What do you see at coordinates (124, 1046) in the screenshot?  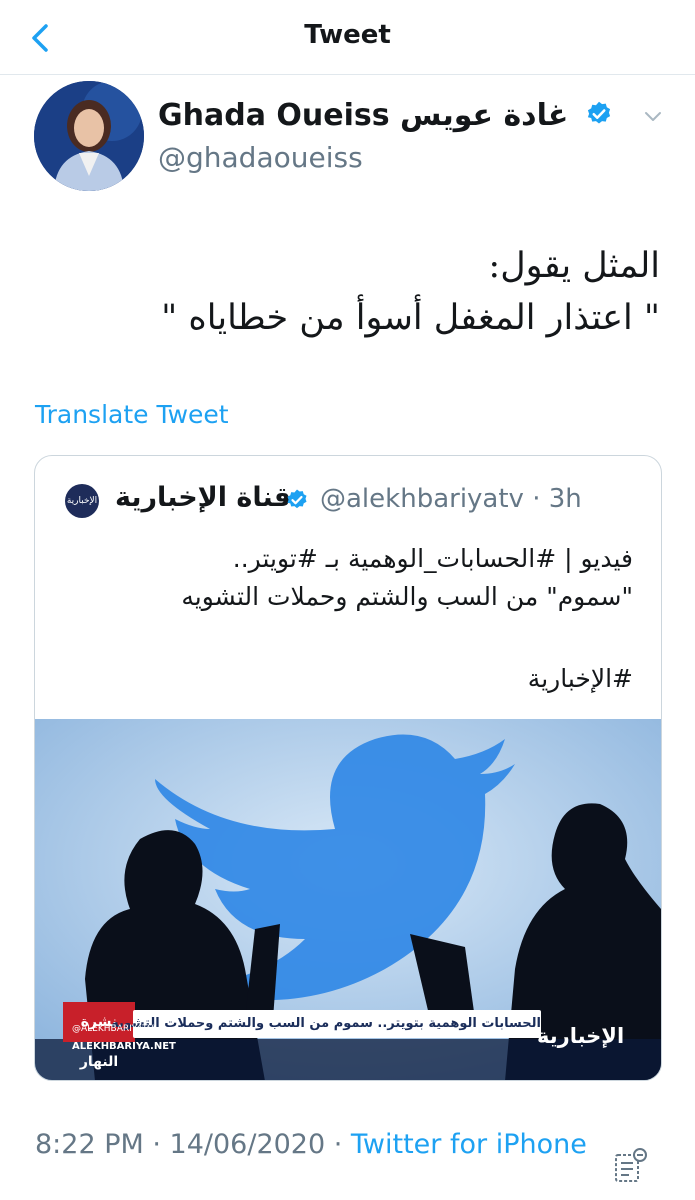 I see `site-url: ALEKHBARIYA.NET` at bounding box center [124, 1046].